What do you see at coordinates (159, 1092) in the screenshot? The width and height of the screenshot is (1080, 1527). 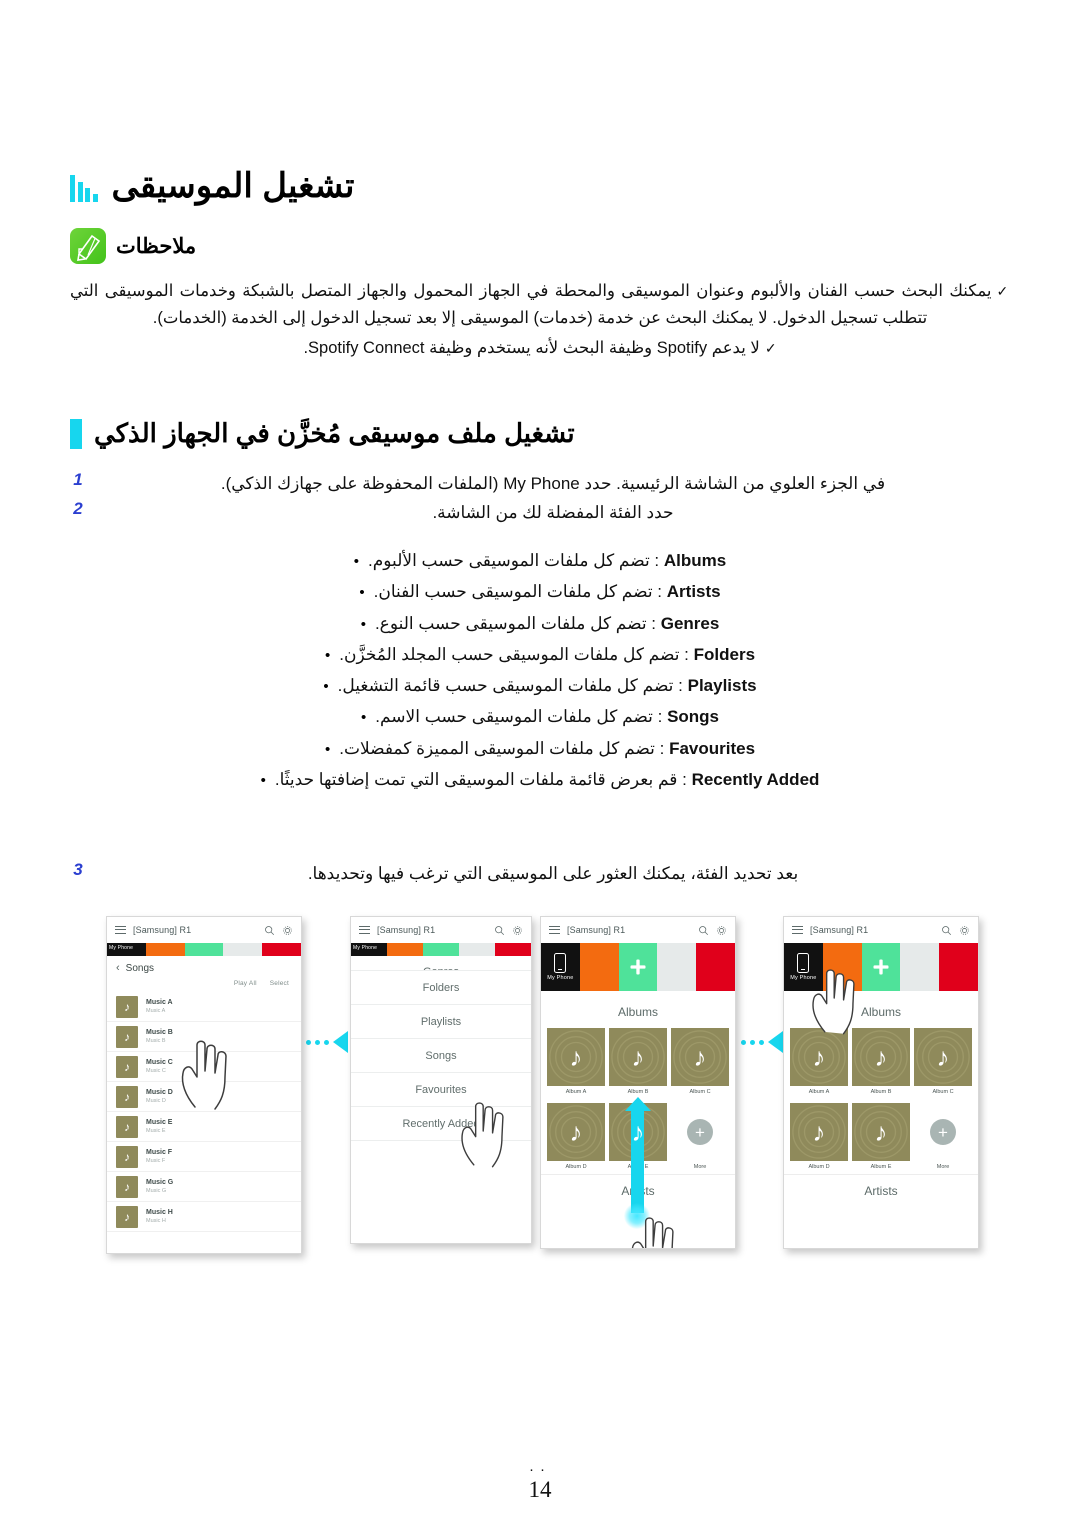 I see `track-title: Music D` at bounding box center [159, 1092].